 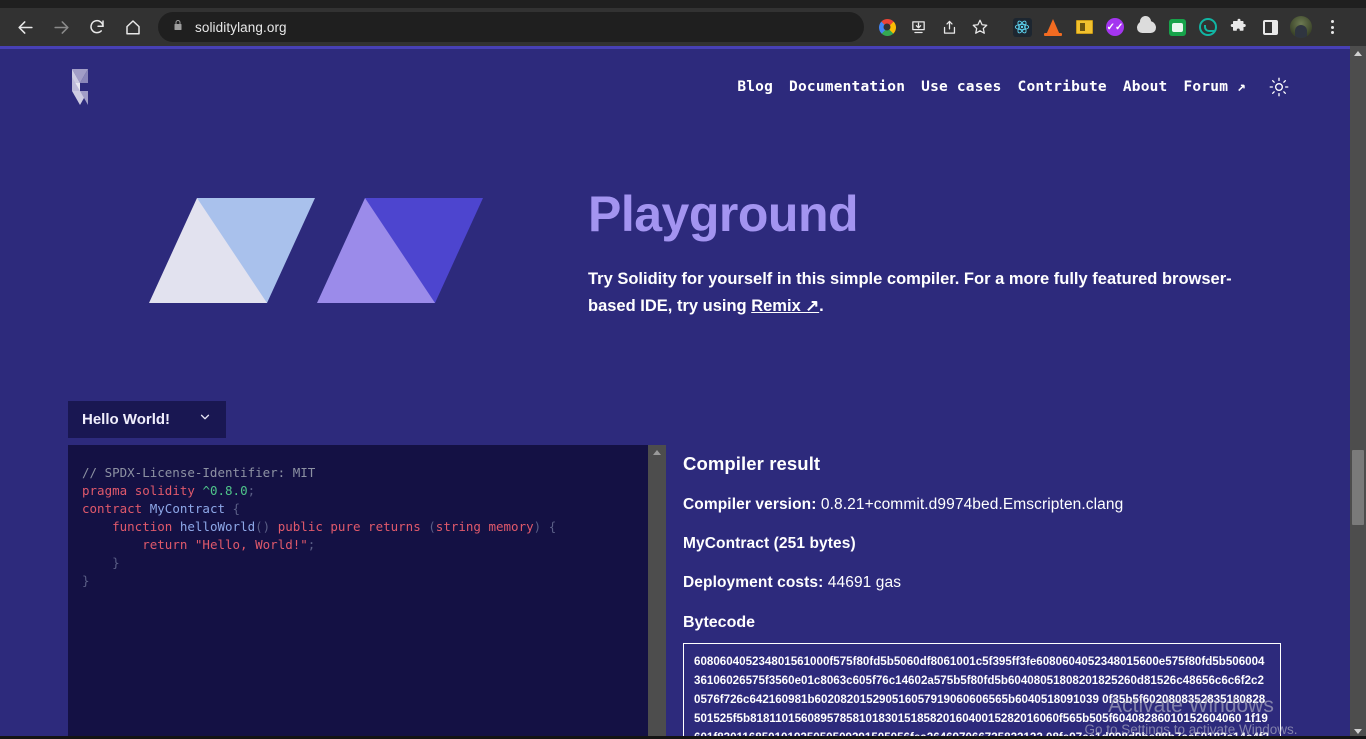 What do you see at coordinates (205, 419) in the screenshot?
I see `chevron-down-icon` at bounding box center [205, 419].